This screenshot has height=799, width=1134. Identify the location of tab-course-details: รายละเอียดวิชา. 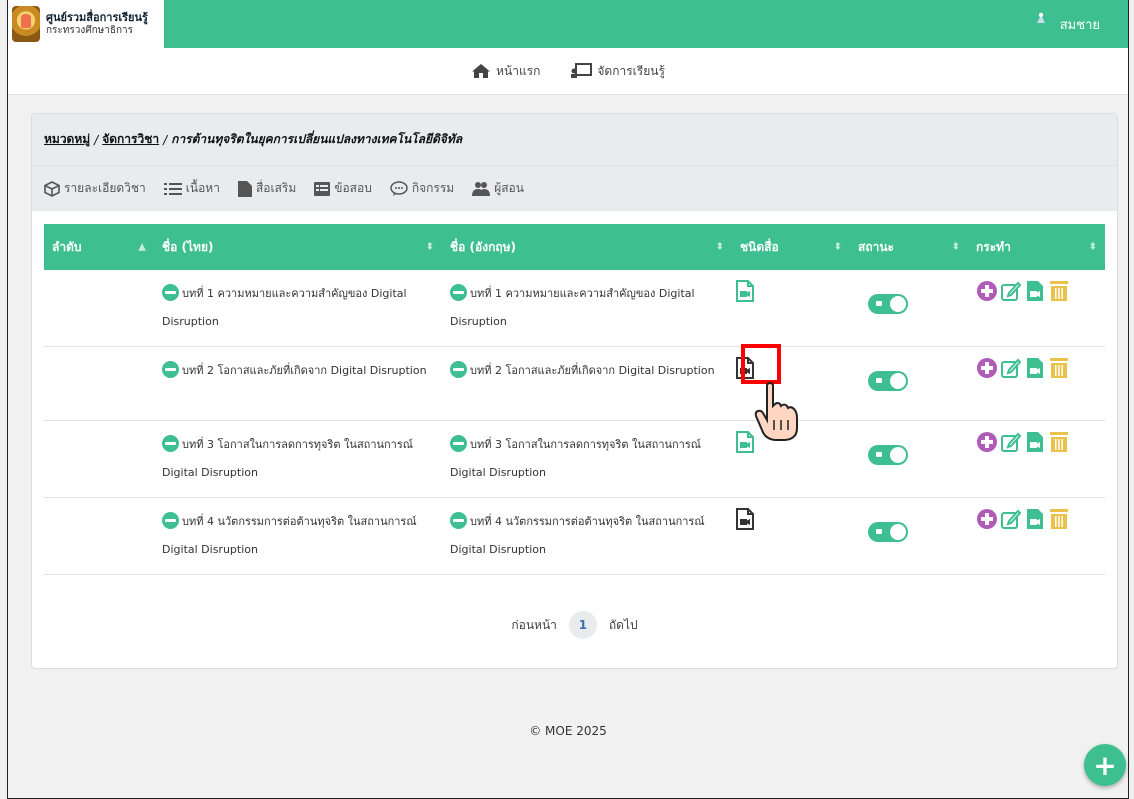
(95, 188).